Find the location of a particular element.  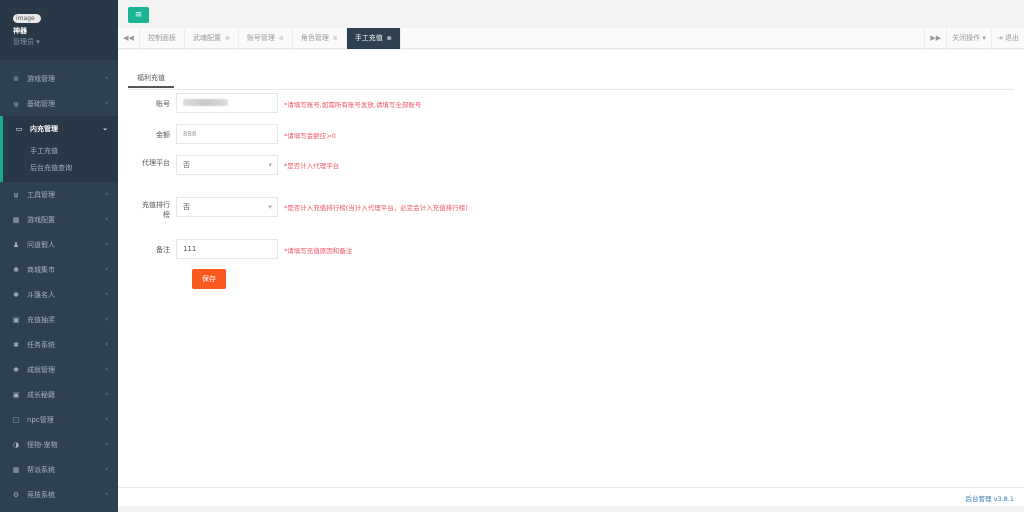

sidebar-item-4: ▦ 游戏配置 ‹ is located at coordinates (59, 219).